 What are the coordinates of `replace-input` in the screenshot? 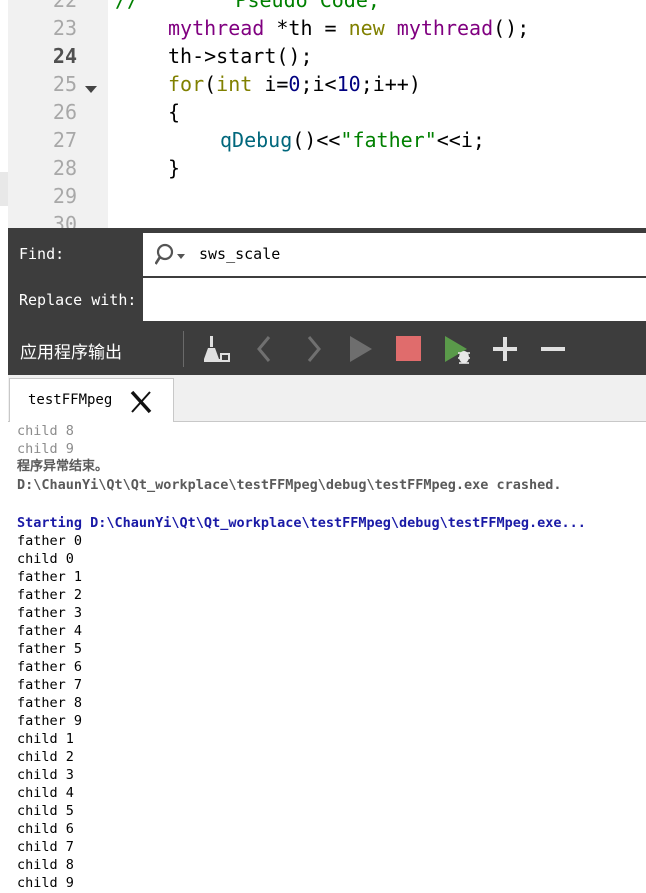 It's located at (394, 299).